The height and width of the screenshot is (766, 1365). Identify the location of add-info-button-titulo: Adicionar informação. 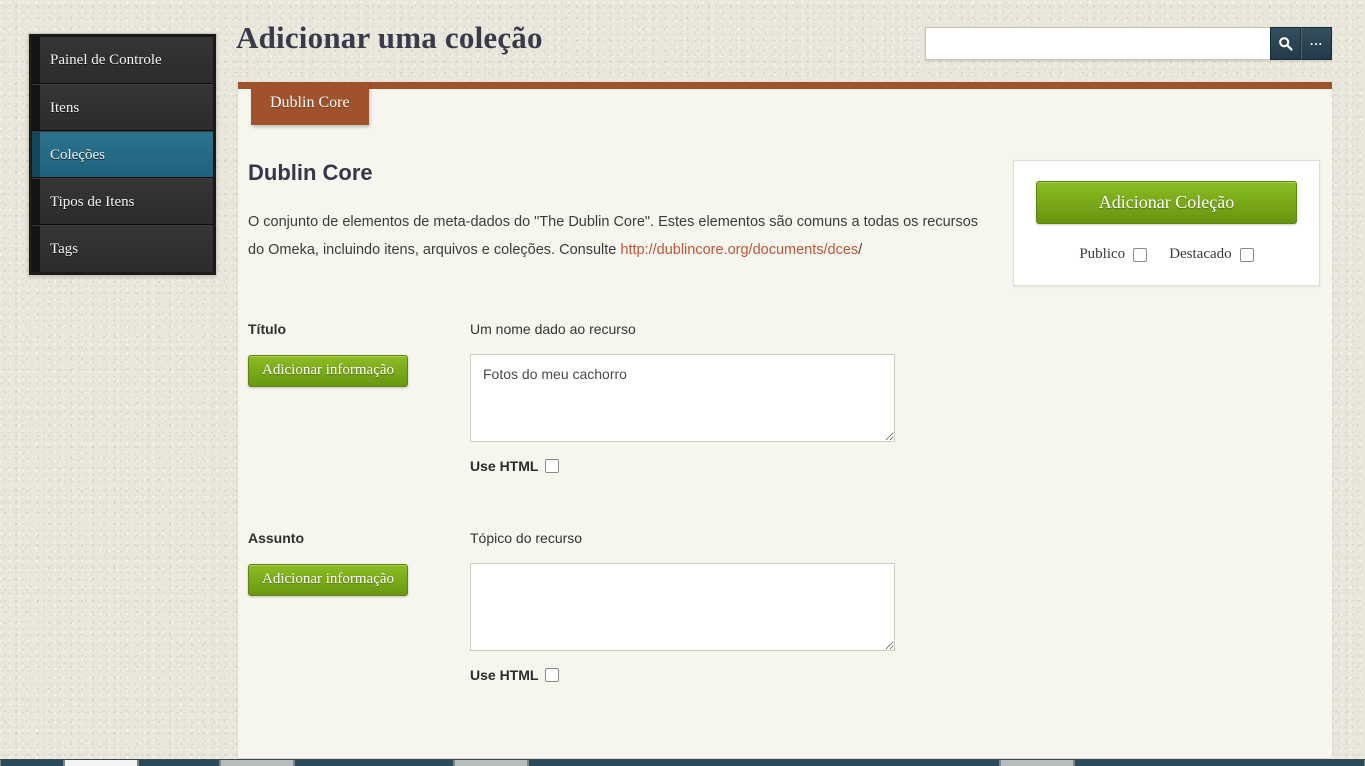
(328, 370).